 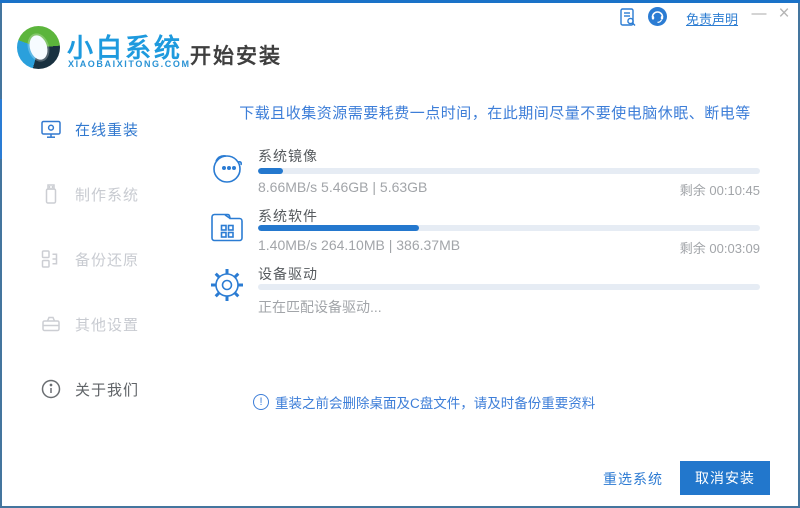 What do you see at coordinates (633, 479) in the screenshot?
I see `reselect-system-button: 重选系统` at bounding box center [633, 479].